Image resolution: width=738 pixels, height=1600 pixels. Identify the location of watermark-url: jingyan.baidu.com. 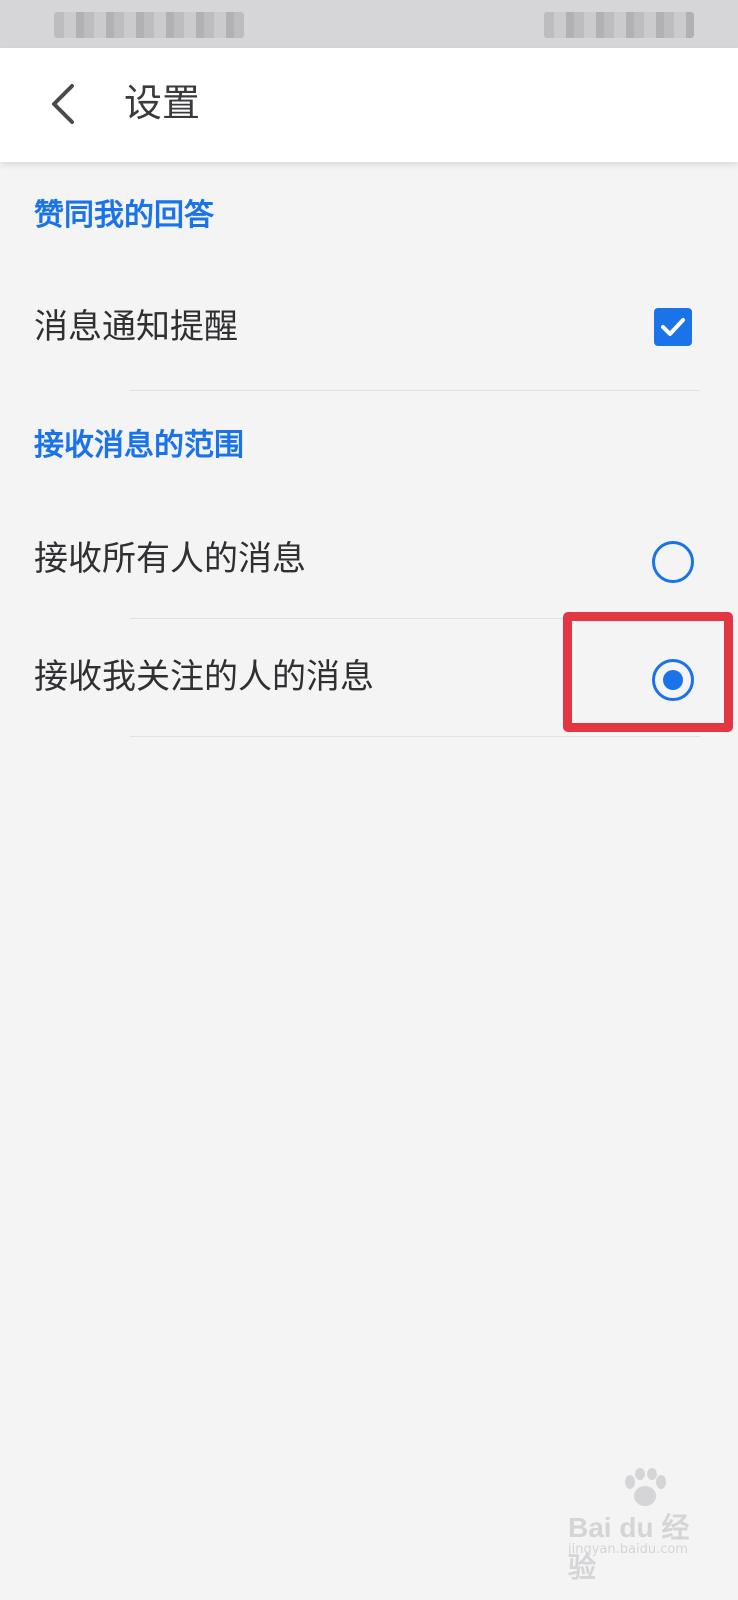
(628, 1549).